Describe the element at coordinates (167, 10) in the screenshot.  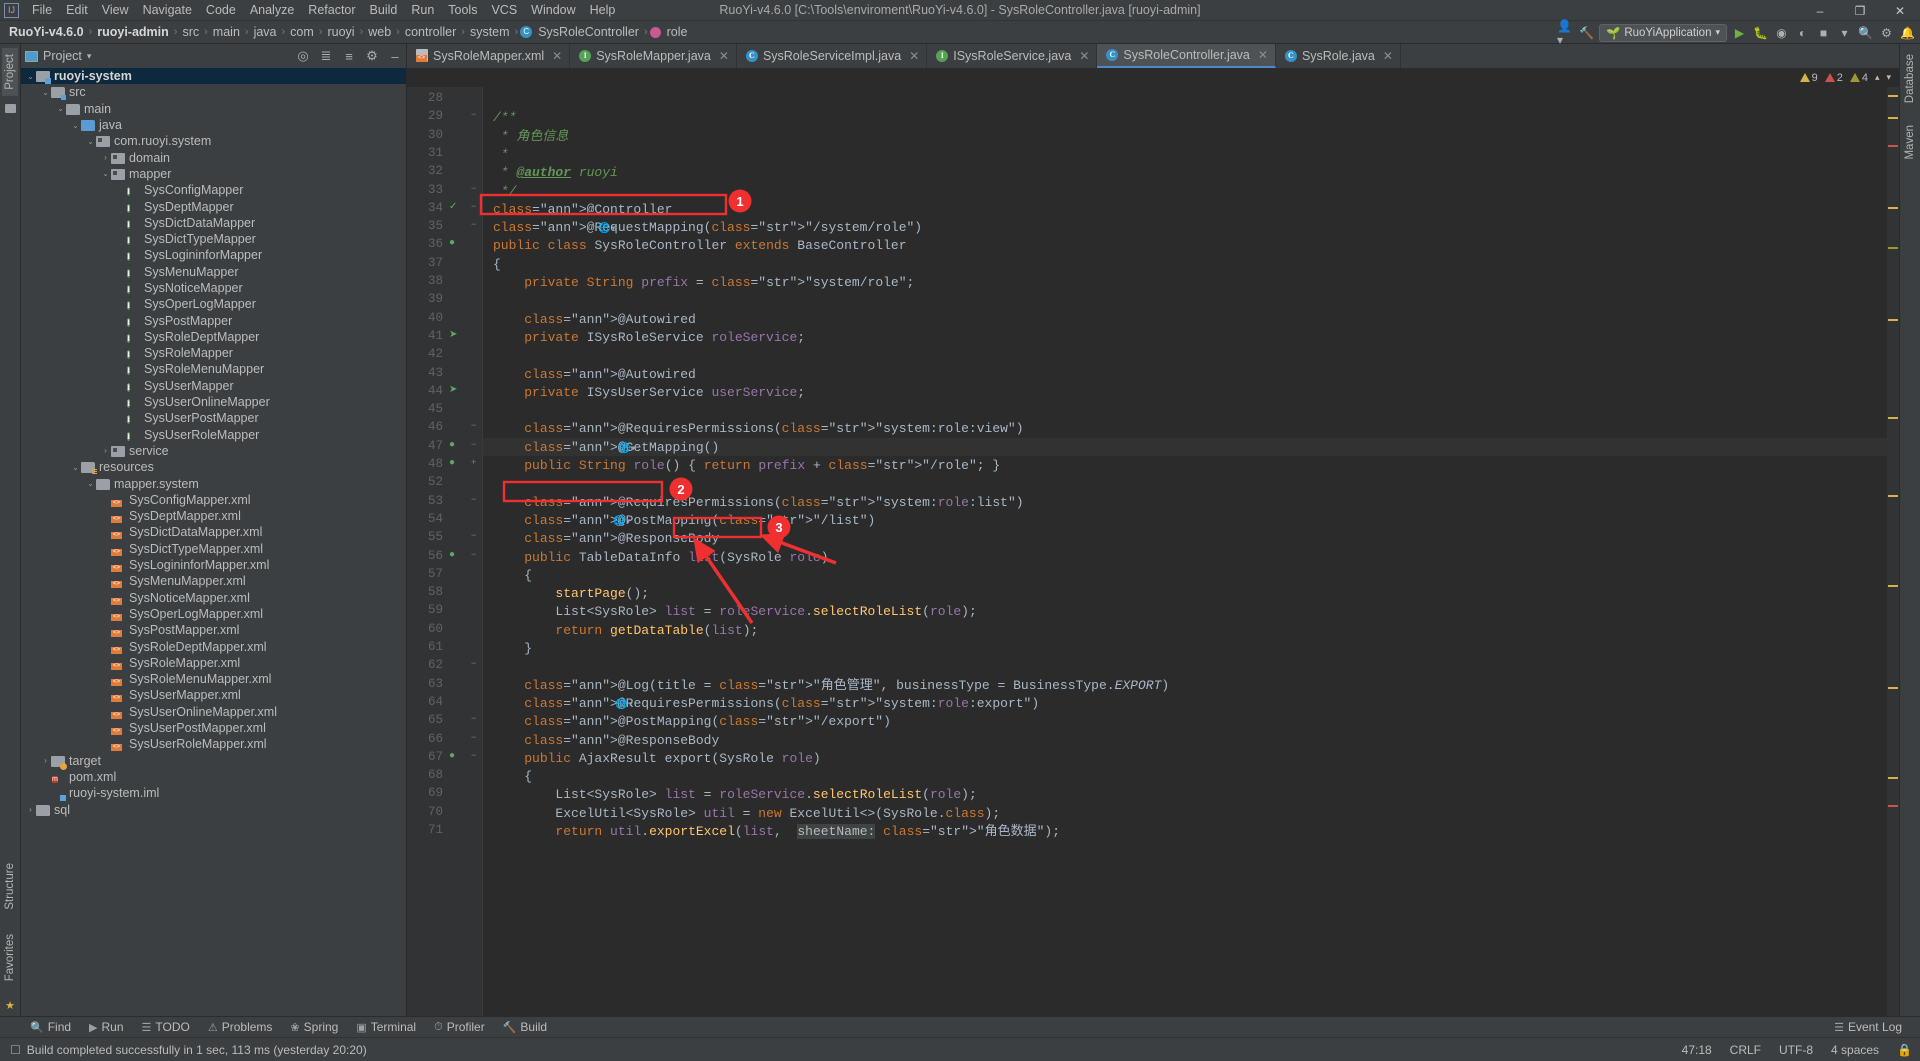
I see `menu-navigate: Navigate` at that location.